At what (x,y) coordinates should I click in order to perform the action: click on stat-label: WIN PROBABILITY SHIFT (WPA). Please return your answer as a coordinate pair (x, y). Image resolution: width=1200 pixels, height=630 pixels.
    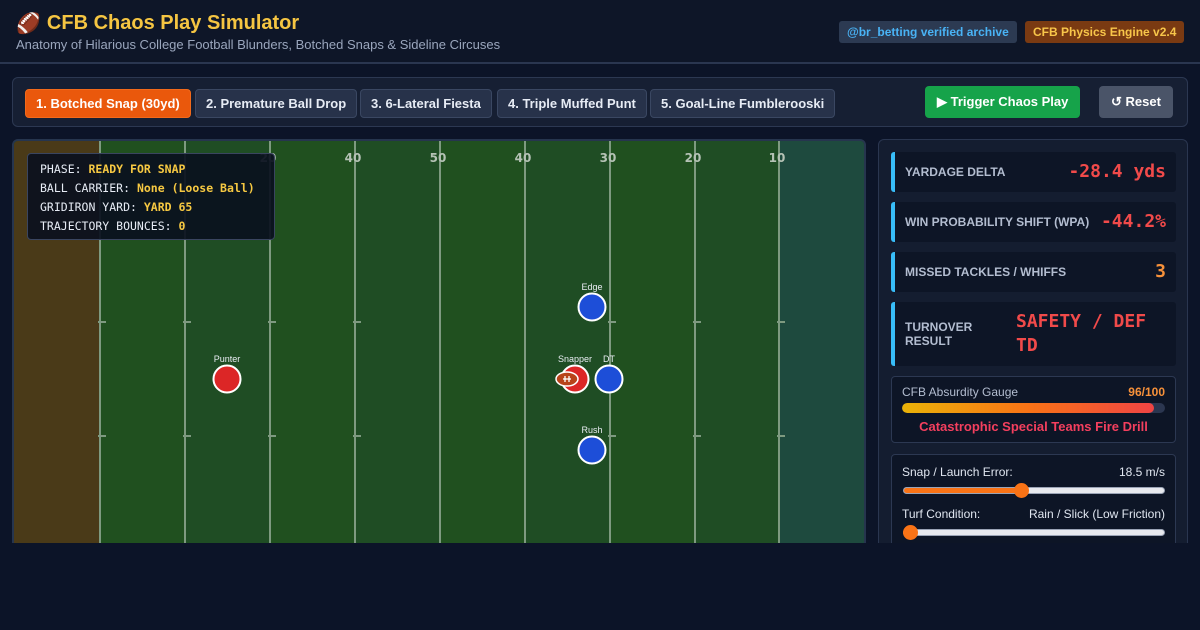
    Looking at the image, I should click on (997, 222).